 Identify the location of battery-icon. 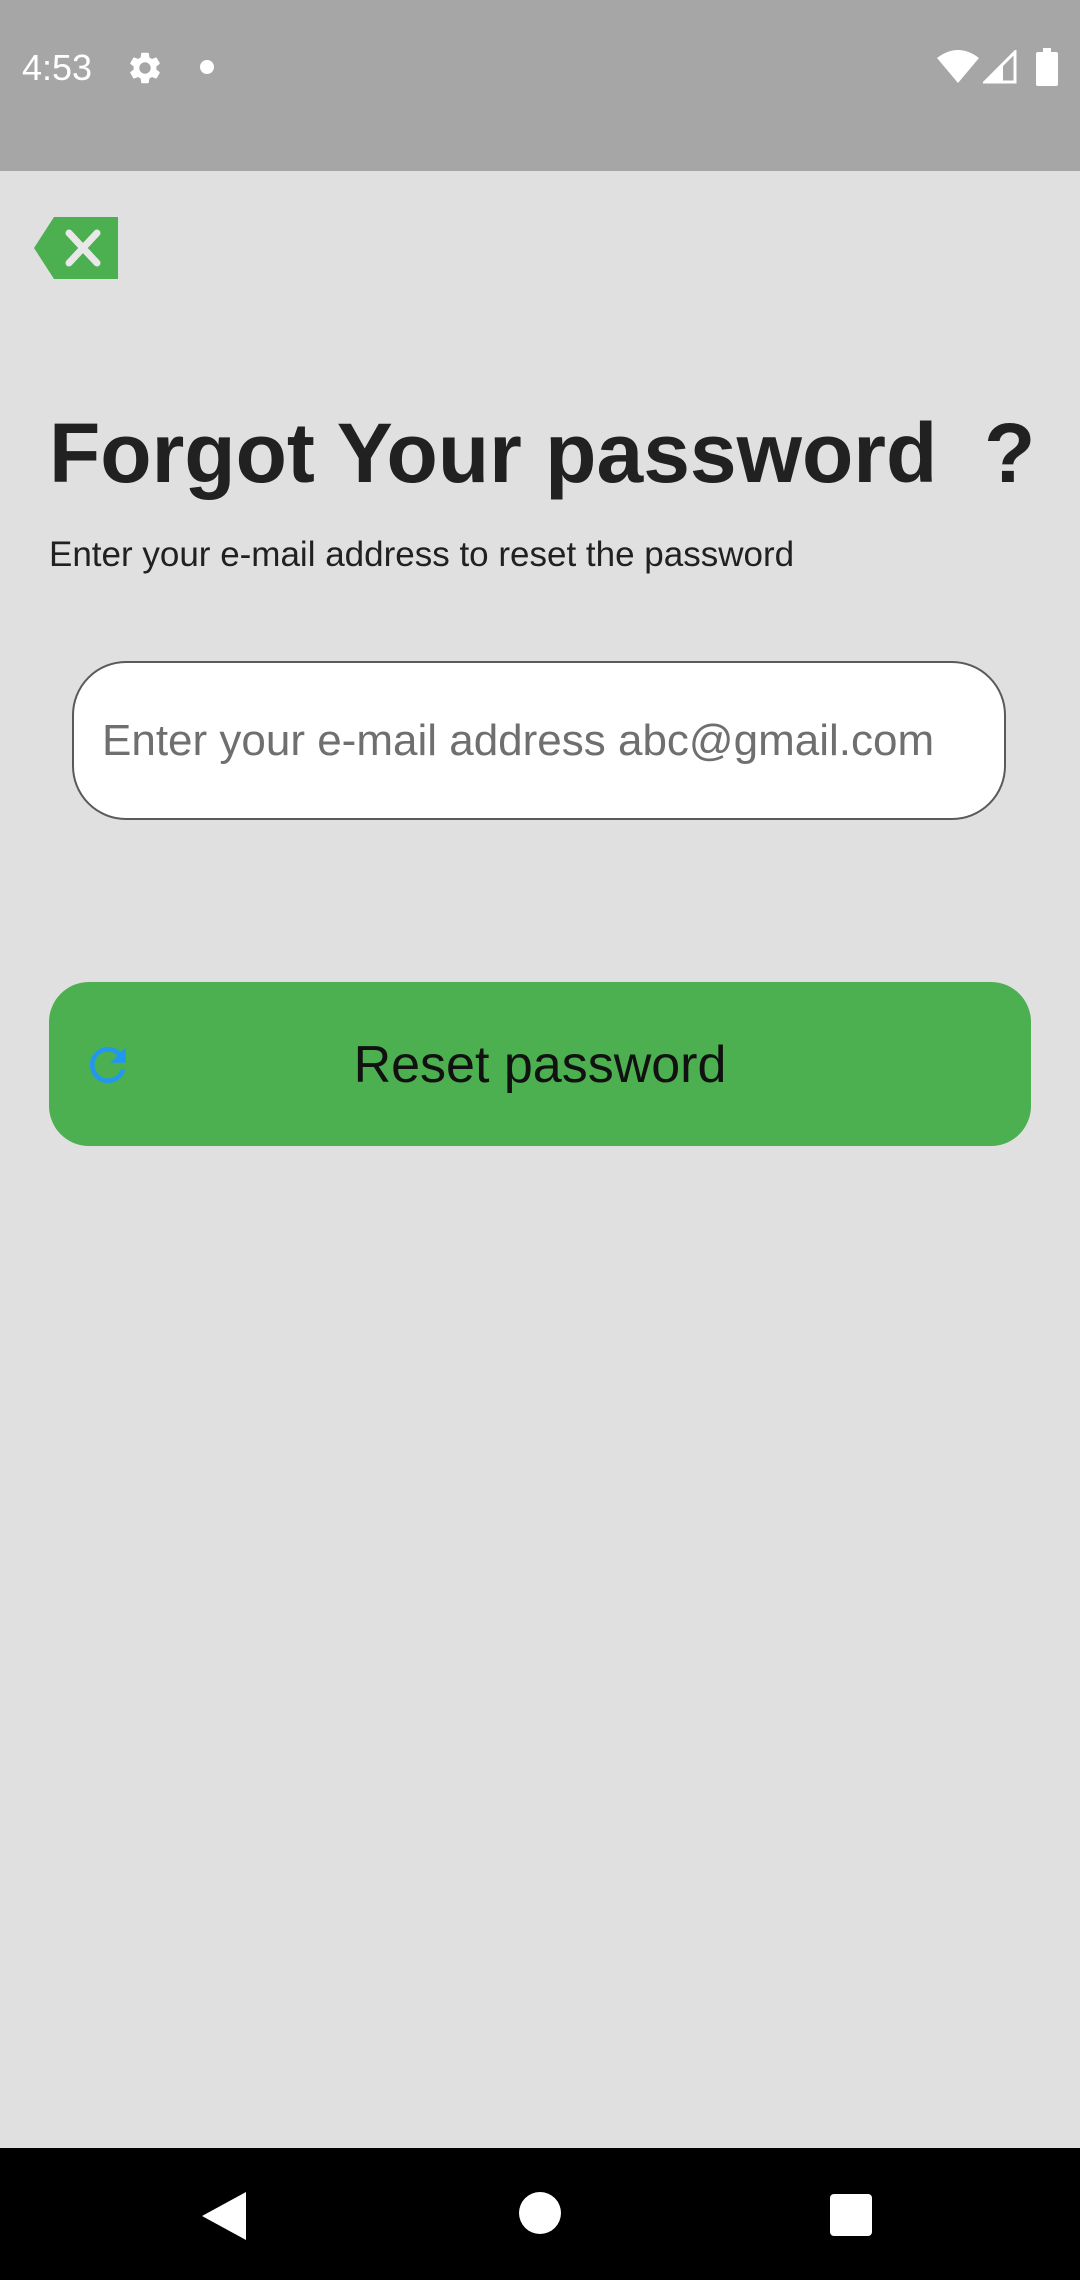
(1047, 67).